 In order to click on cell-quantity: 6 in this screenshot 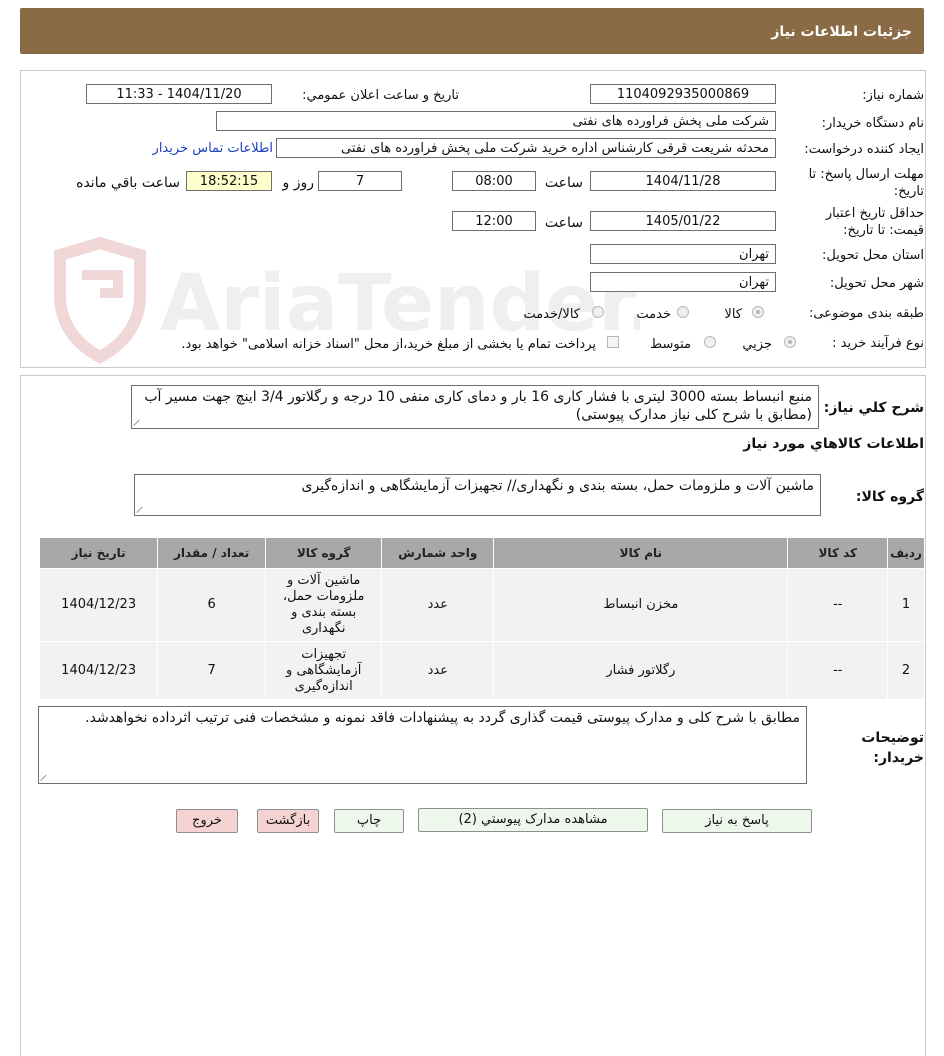, I will do `click(211, 605)`.